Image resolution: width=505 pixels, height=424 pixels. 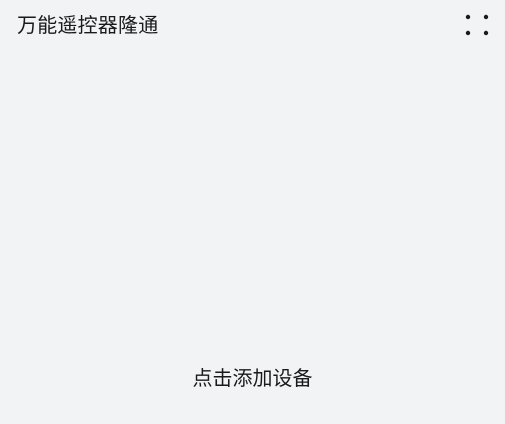 I want to click on more-menu-button, so click(x=477, y=25).